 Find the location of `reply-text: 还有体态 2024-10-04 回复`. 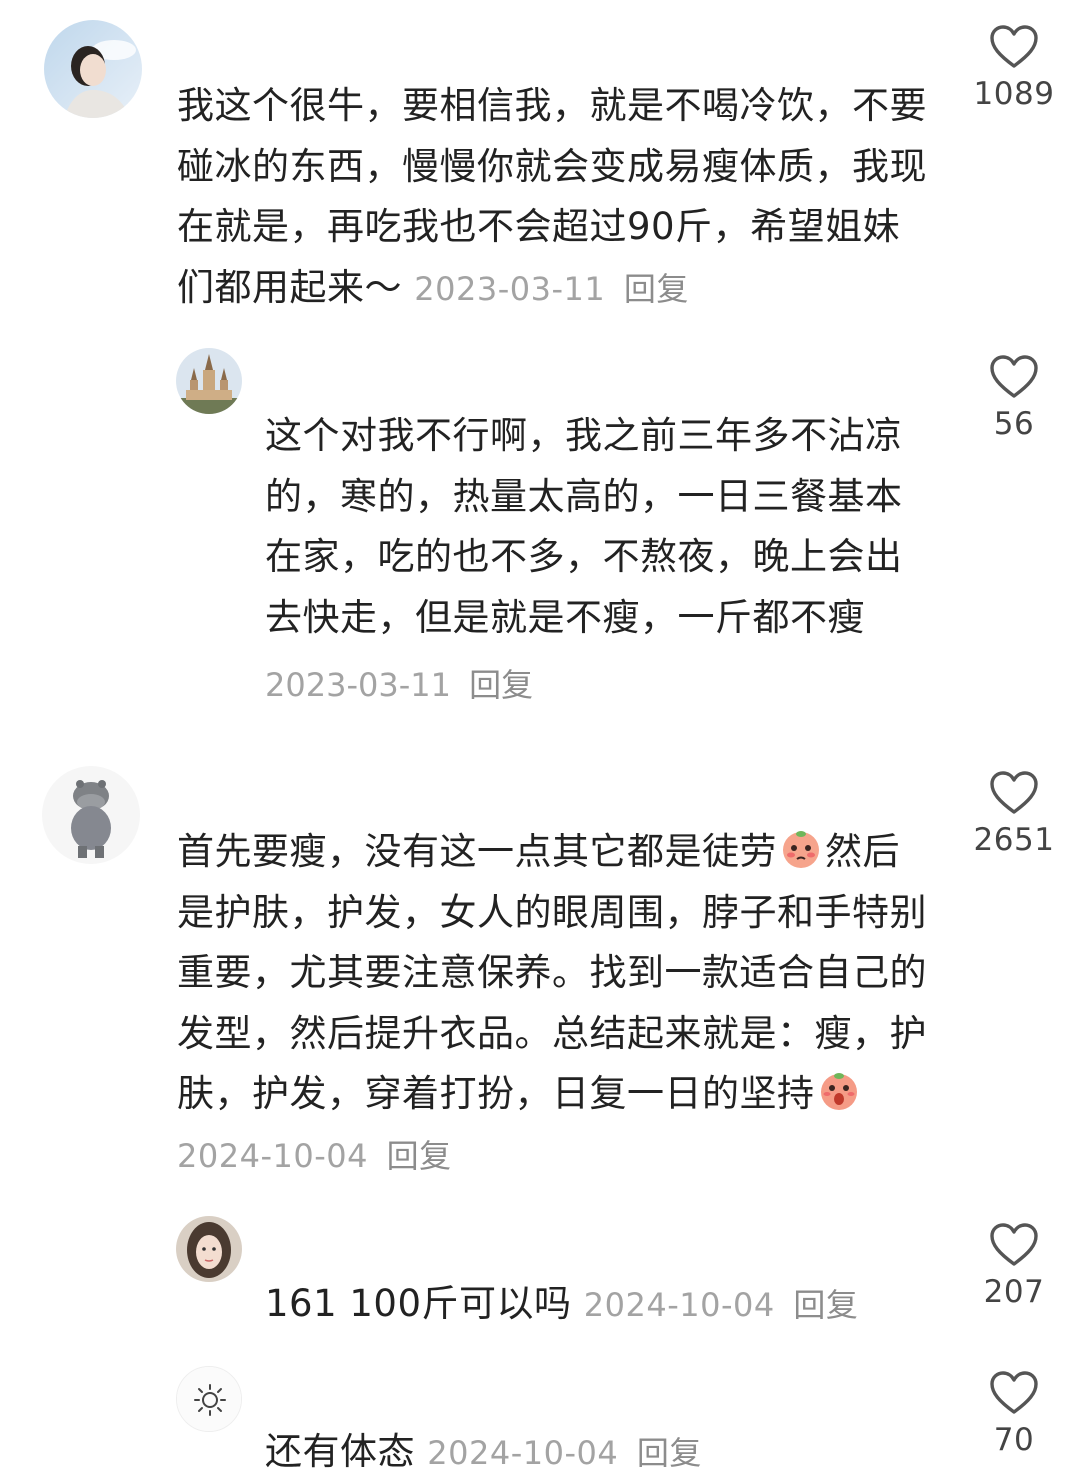

reply-text: 还有体态 2024-10-04 回复 is located at coordinates (615, 1453).